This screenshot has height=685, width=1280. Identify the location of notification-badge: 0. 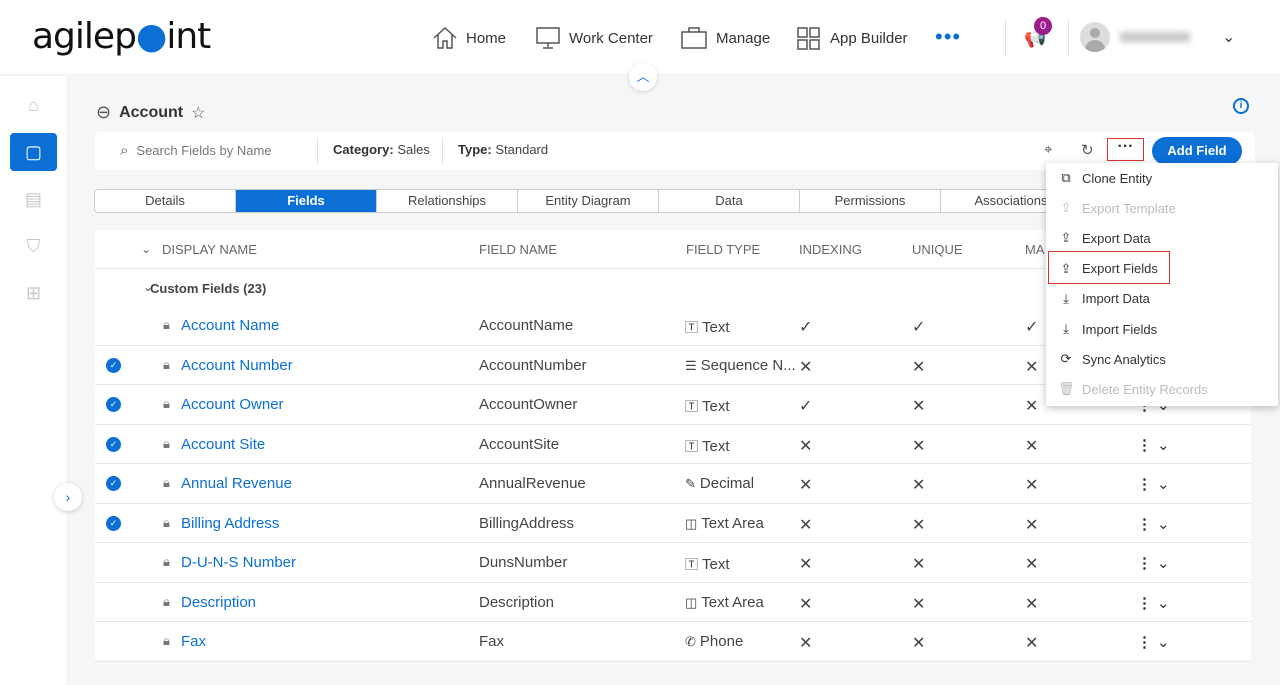
(1043, 26).